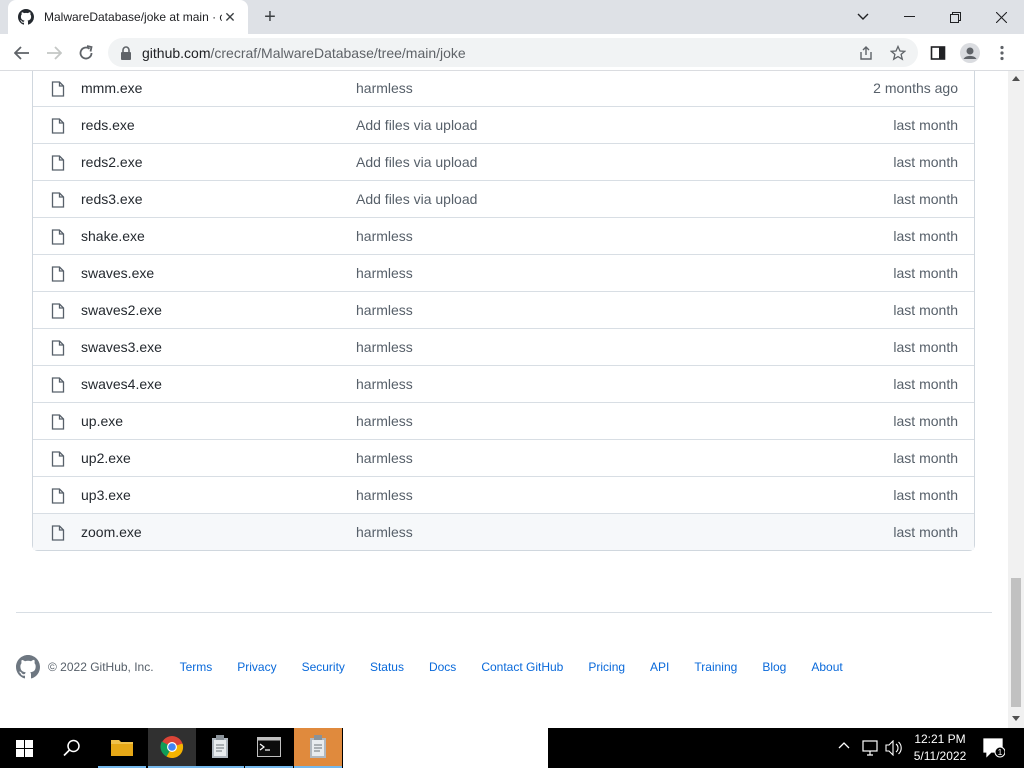 The image size is (1024, 768). Describe the element at coordinates (938, 53) in the screenshot. I see `side-panel-icon` at that location.